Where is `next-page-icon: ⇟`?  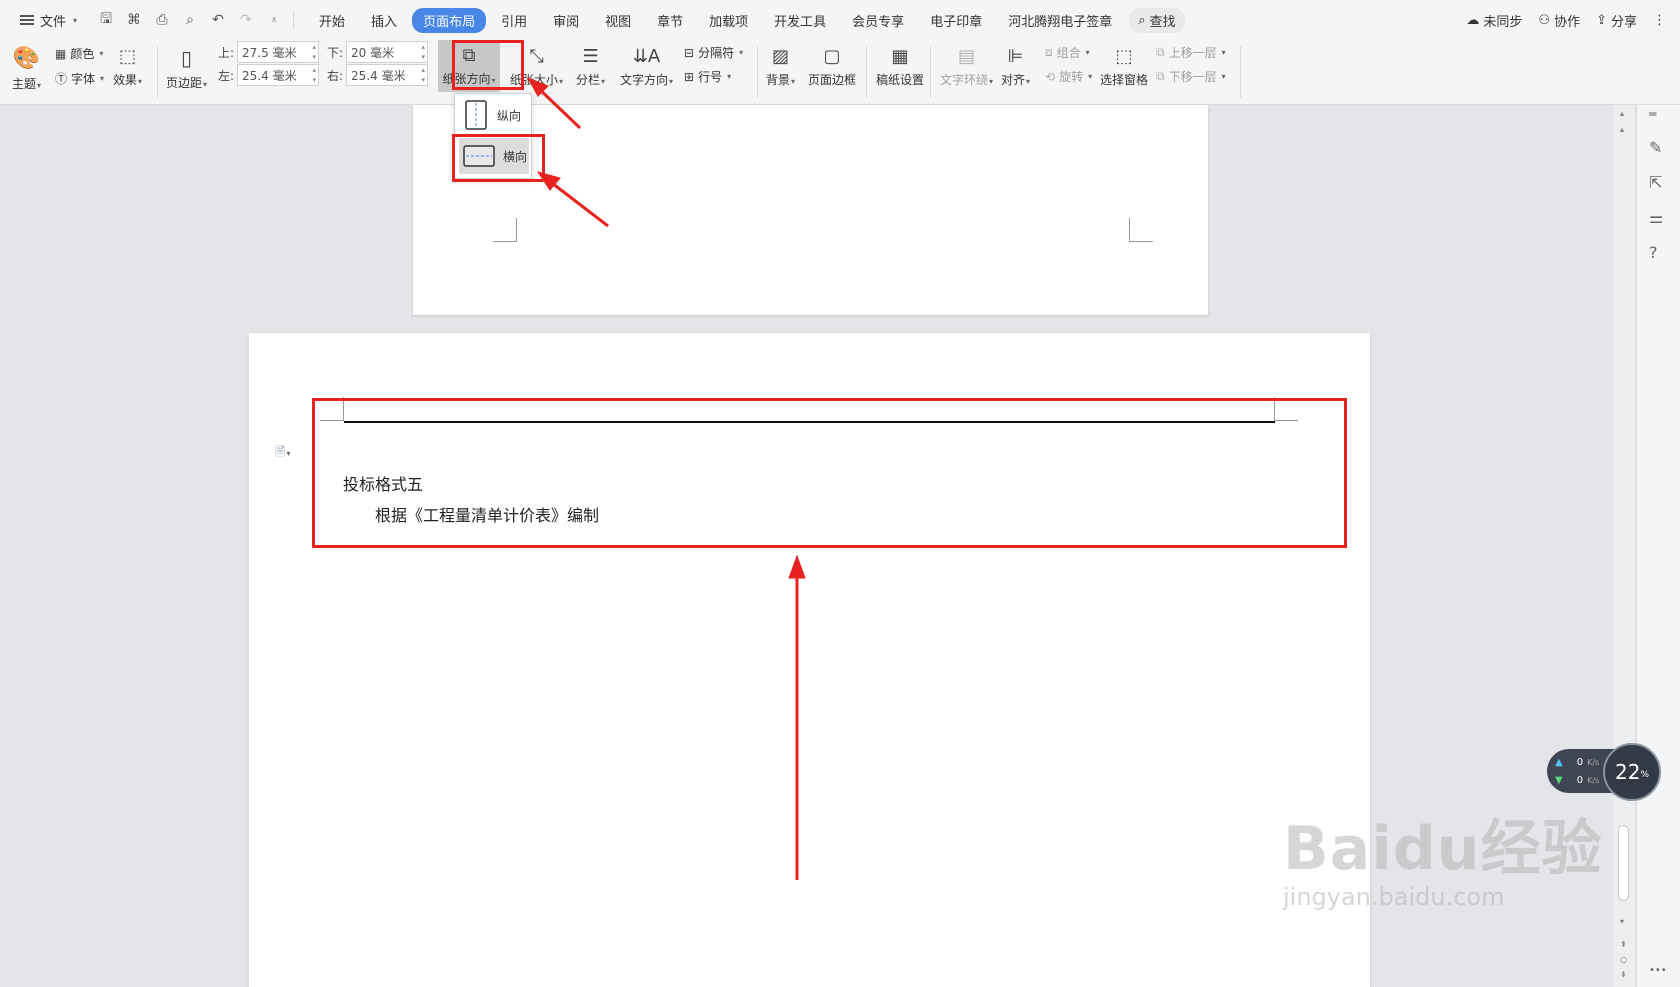
next-page-icon: ⇟ is located at coordinates (1623, 974).